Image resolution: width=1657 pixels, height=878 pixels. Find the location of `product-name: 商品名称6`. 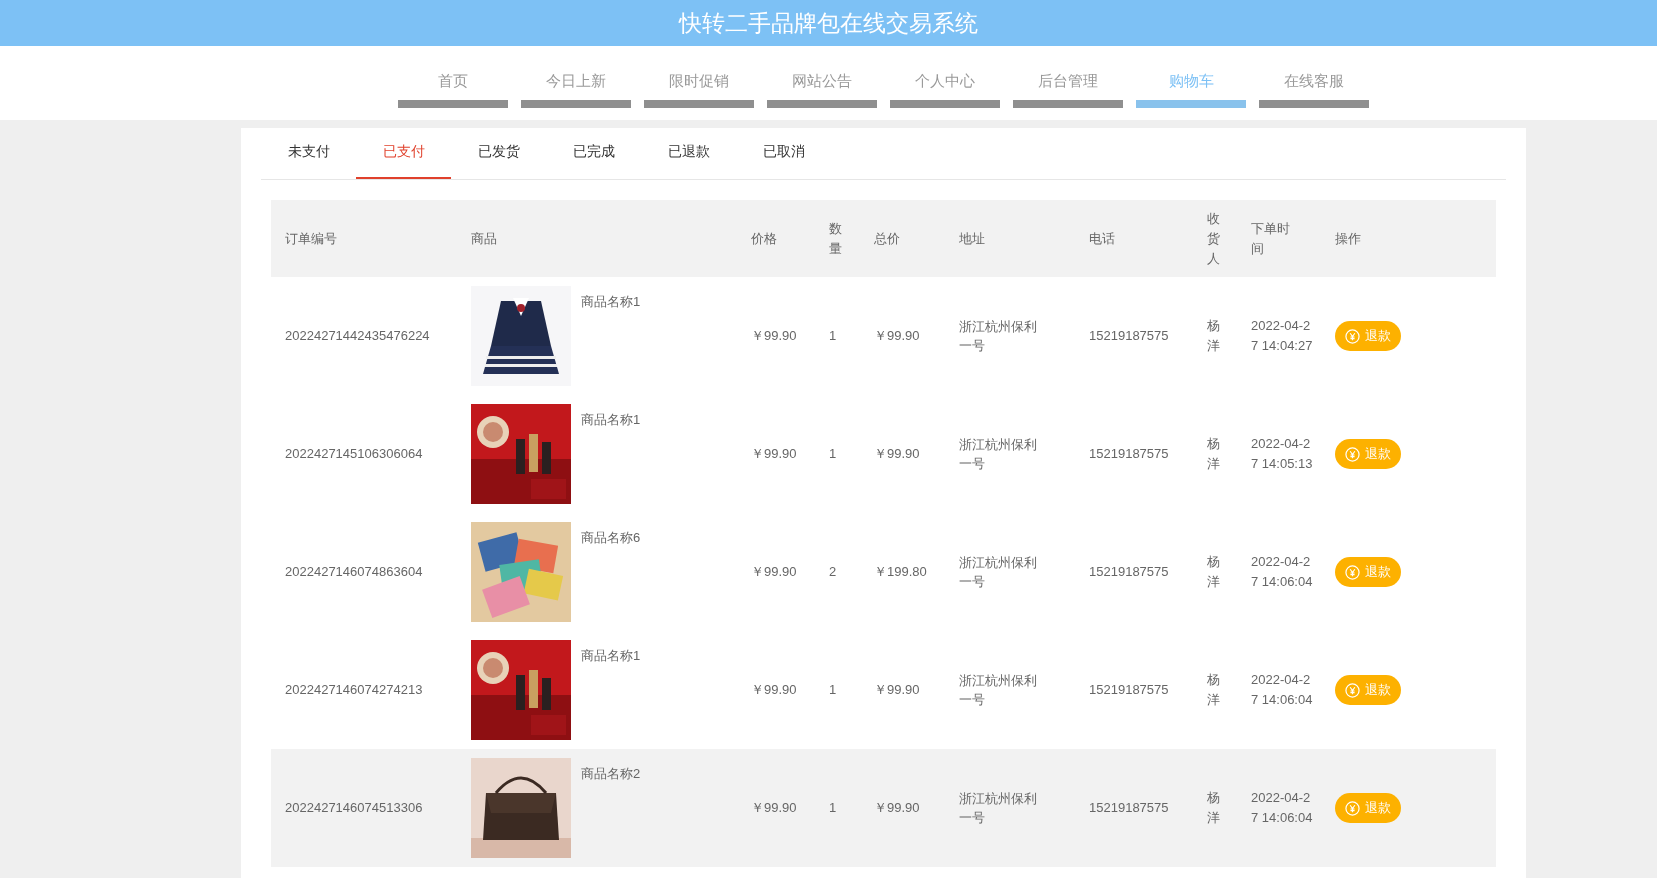

product-name: 商品名称6 is located at coordinates (611, 538).